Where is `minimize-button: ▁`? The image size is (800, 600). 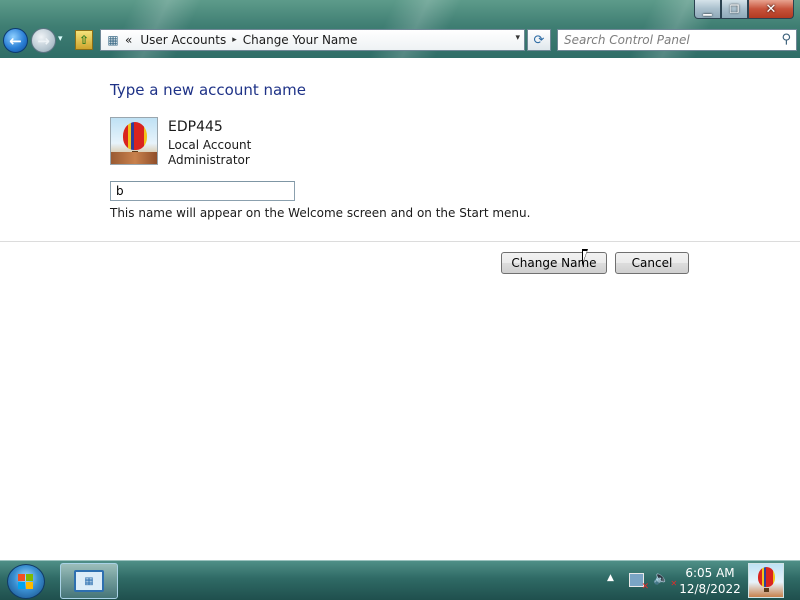 minimize-button: ▁ is located at coordinates (707, 9).